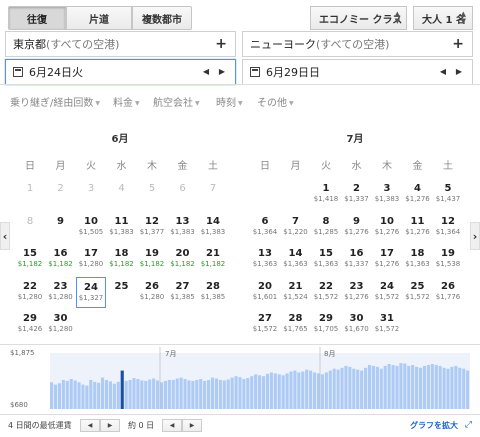  Describe the element at coordinates (296, 227) in the screenshot. I see `day-cell: 7 $1,220` at that location.